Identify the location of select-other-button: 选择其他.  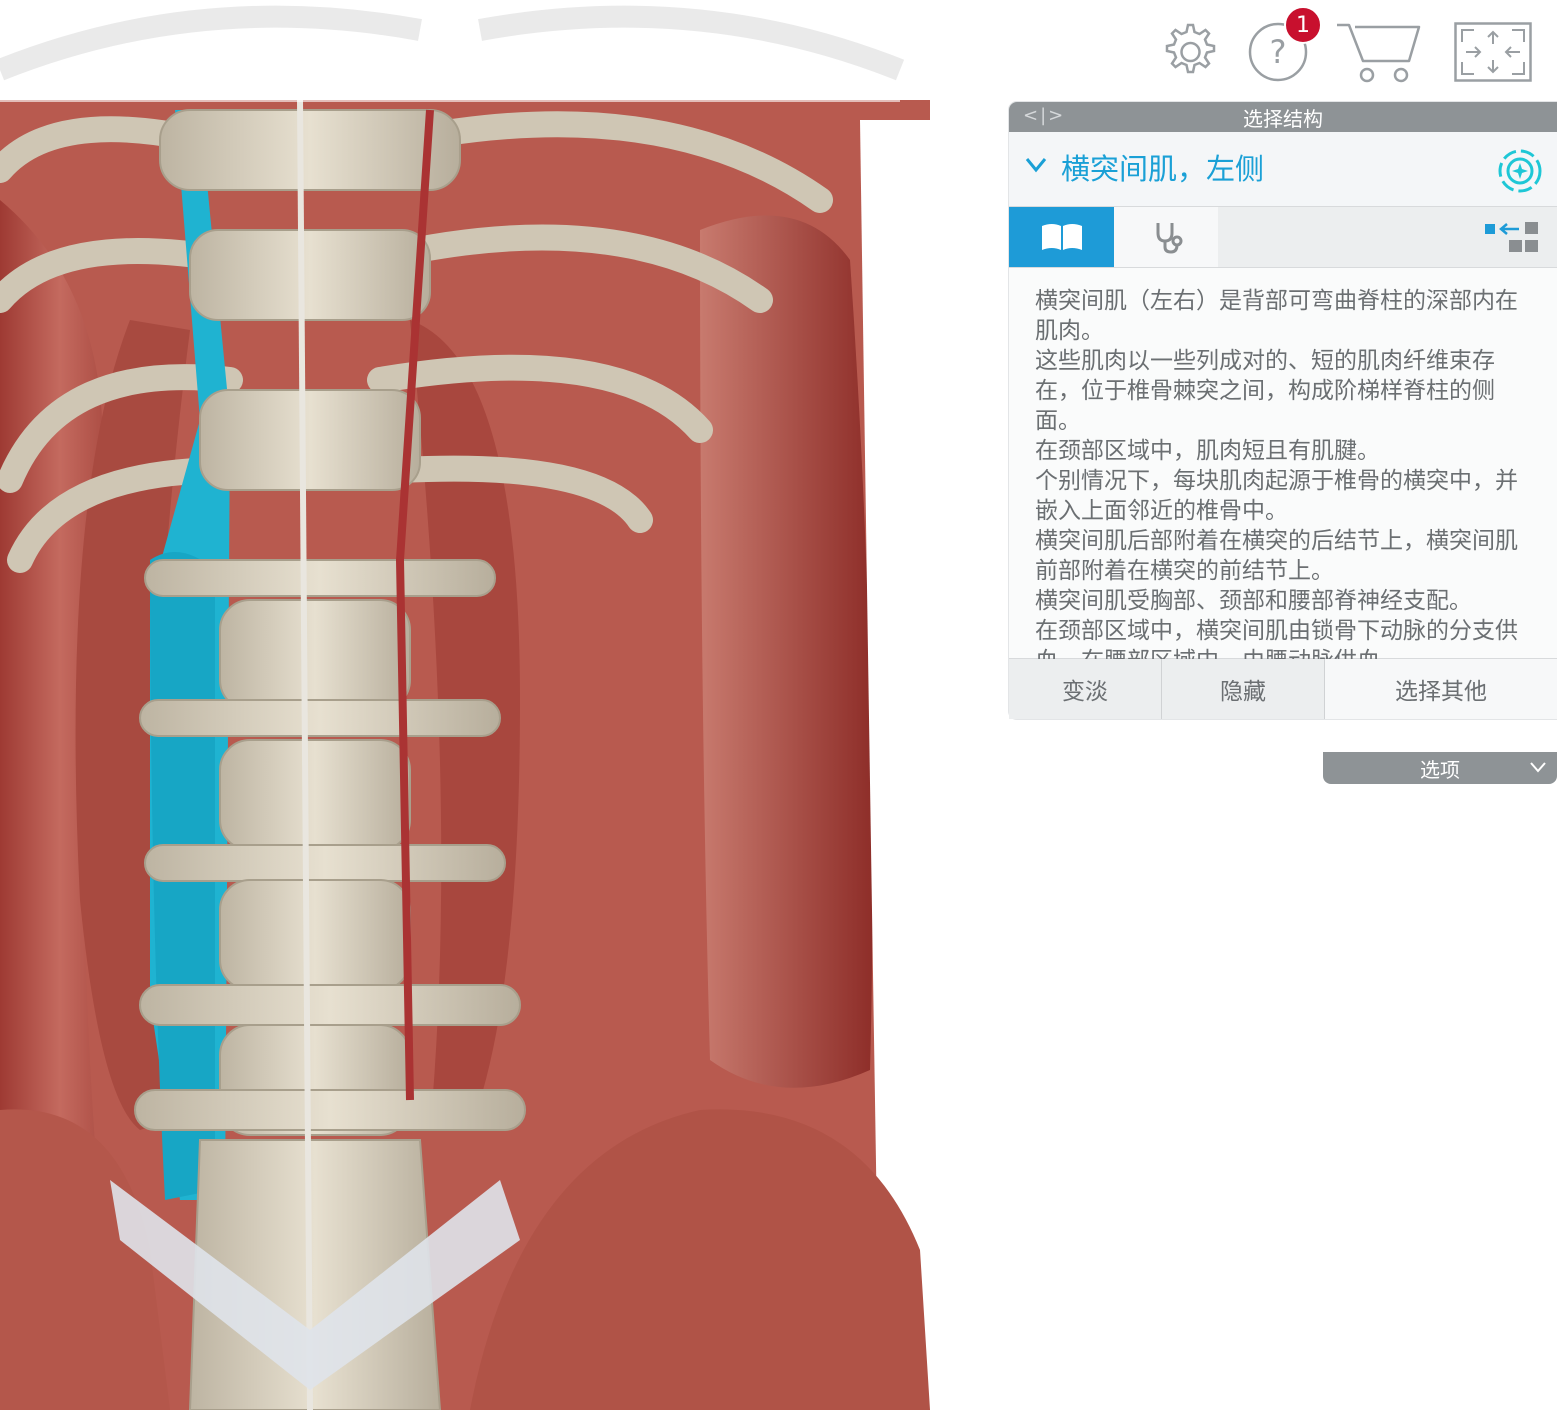
(1441, 689).